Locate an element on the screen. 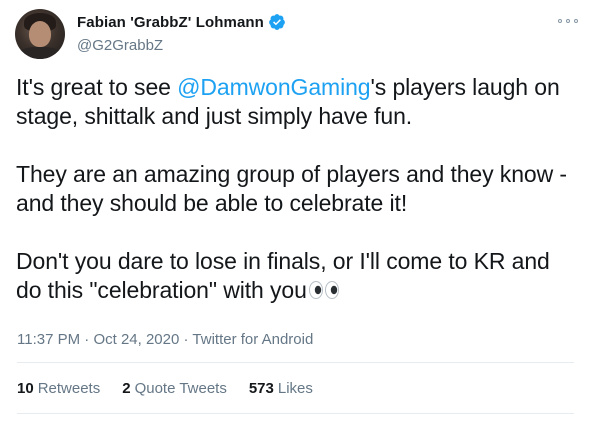 Image resolution: width=591 pixels, height=423 pixels. more-options-icon is located at coordinates (568, 21).